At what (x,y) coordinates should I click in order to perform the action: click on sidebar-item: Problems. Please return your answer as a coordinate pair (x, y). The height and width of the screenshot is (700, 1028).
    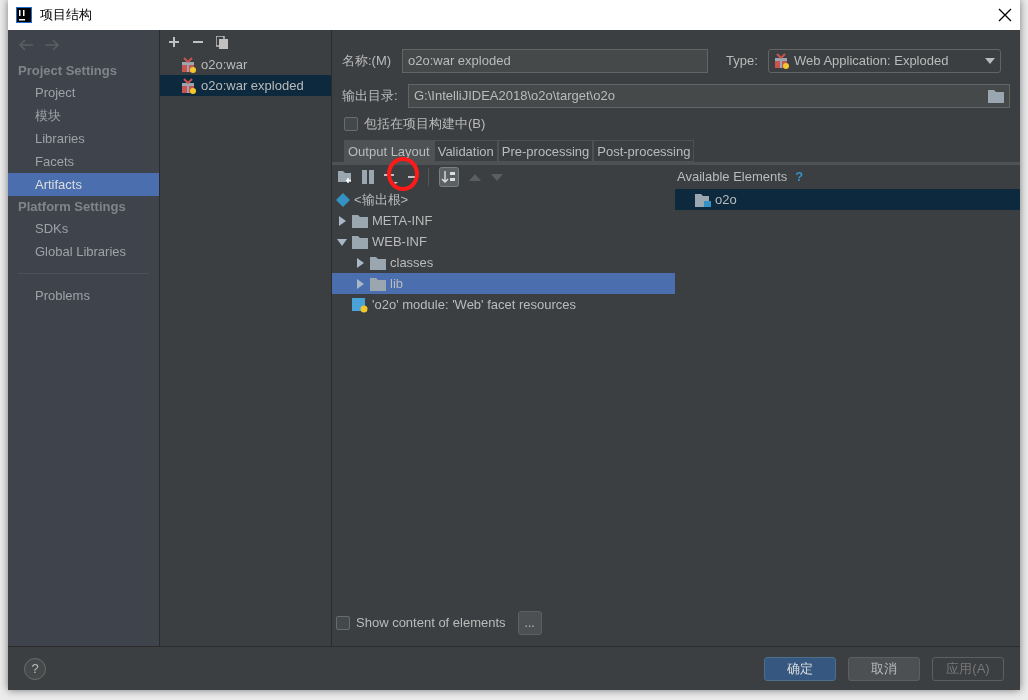
    Looking at the image, I should click on (83, 295).